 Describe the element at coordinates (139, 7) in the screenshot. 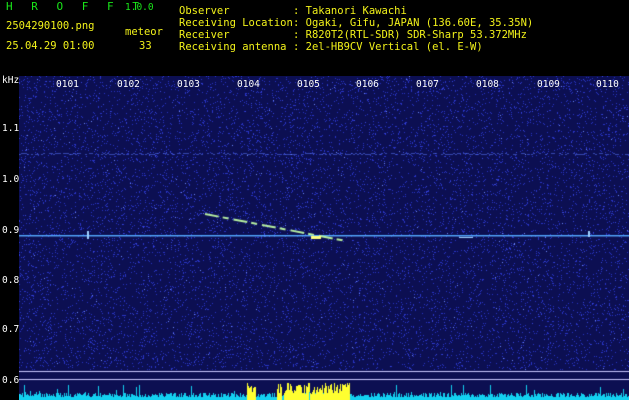

I see `app-version: 1.0.0` at that location.